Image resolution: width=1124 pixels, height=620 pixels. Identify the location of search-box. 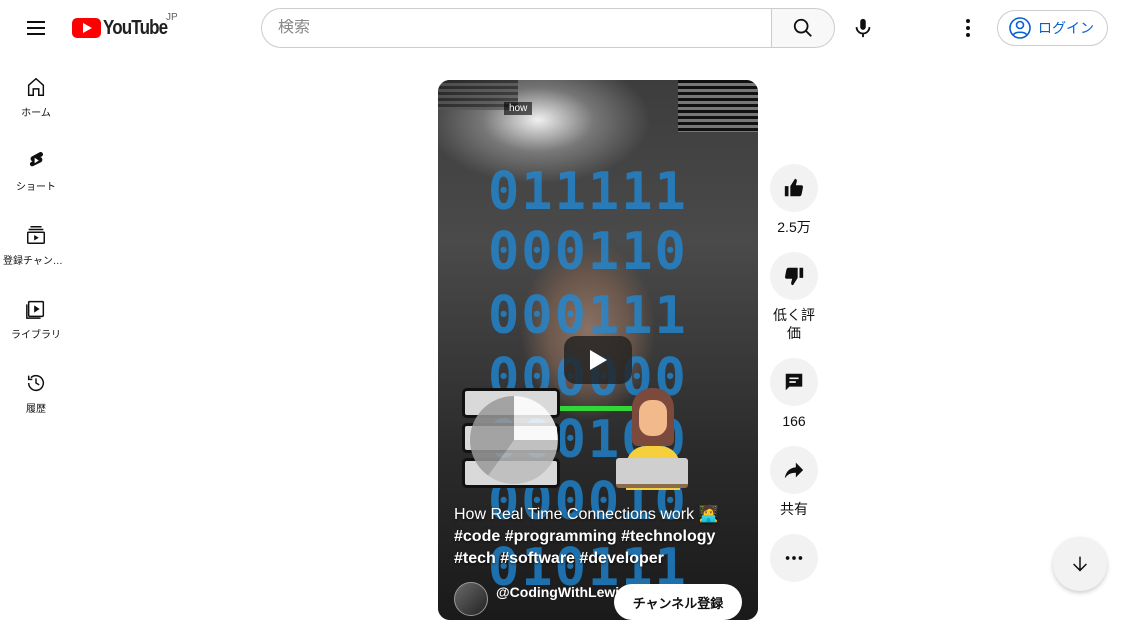
(516, 28).